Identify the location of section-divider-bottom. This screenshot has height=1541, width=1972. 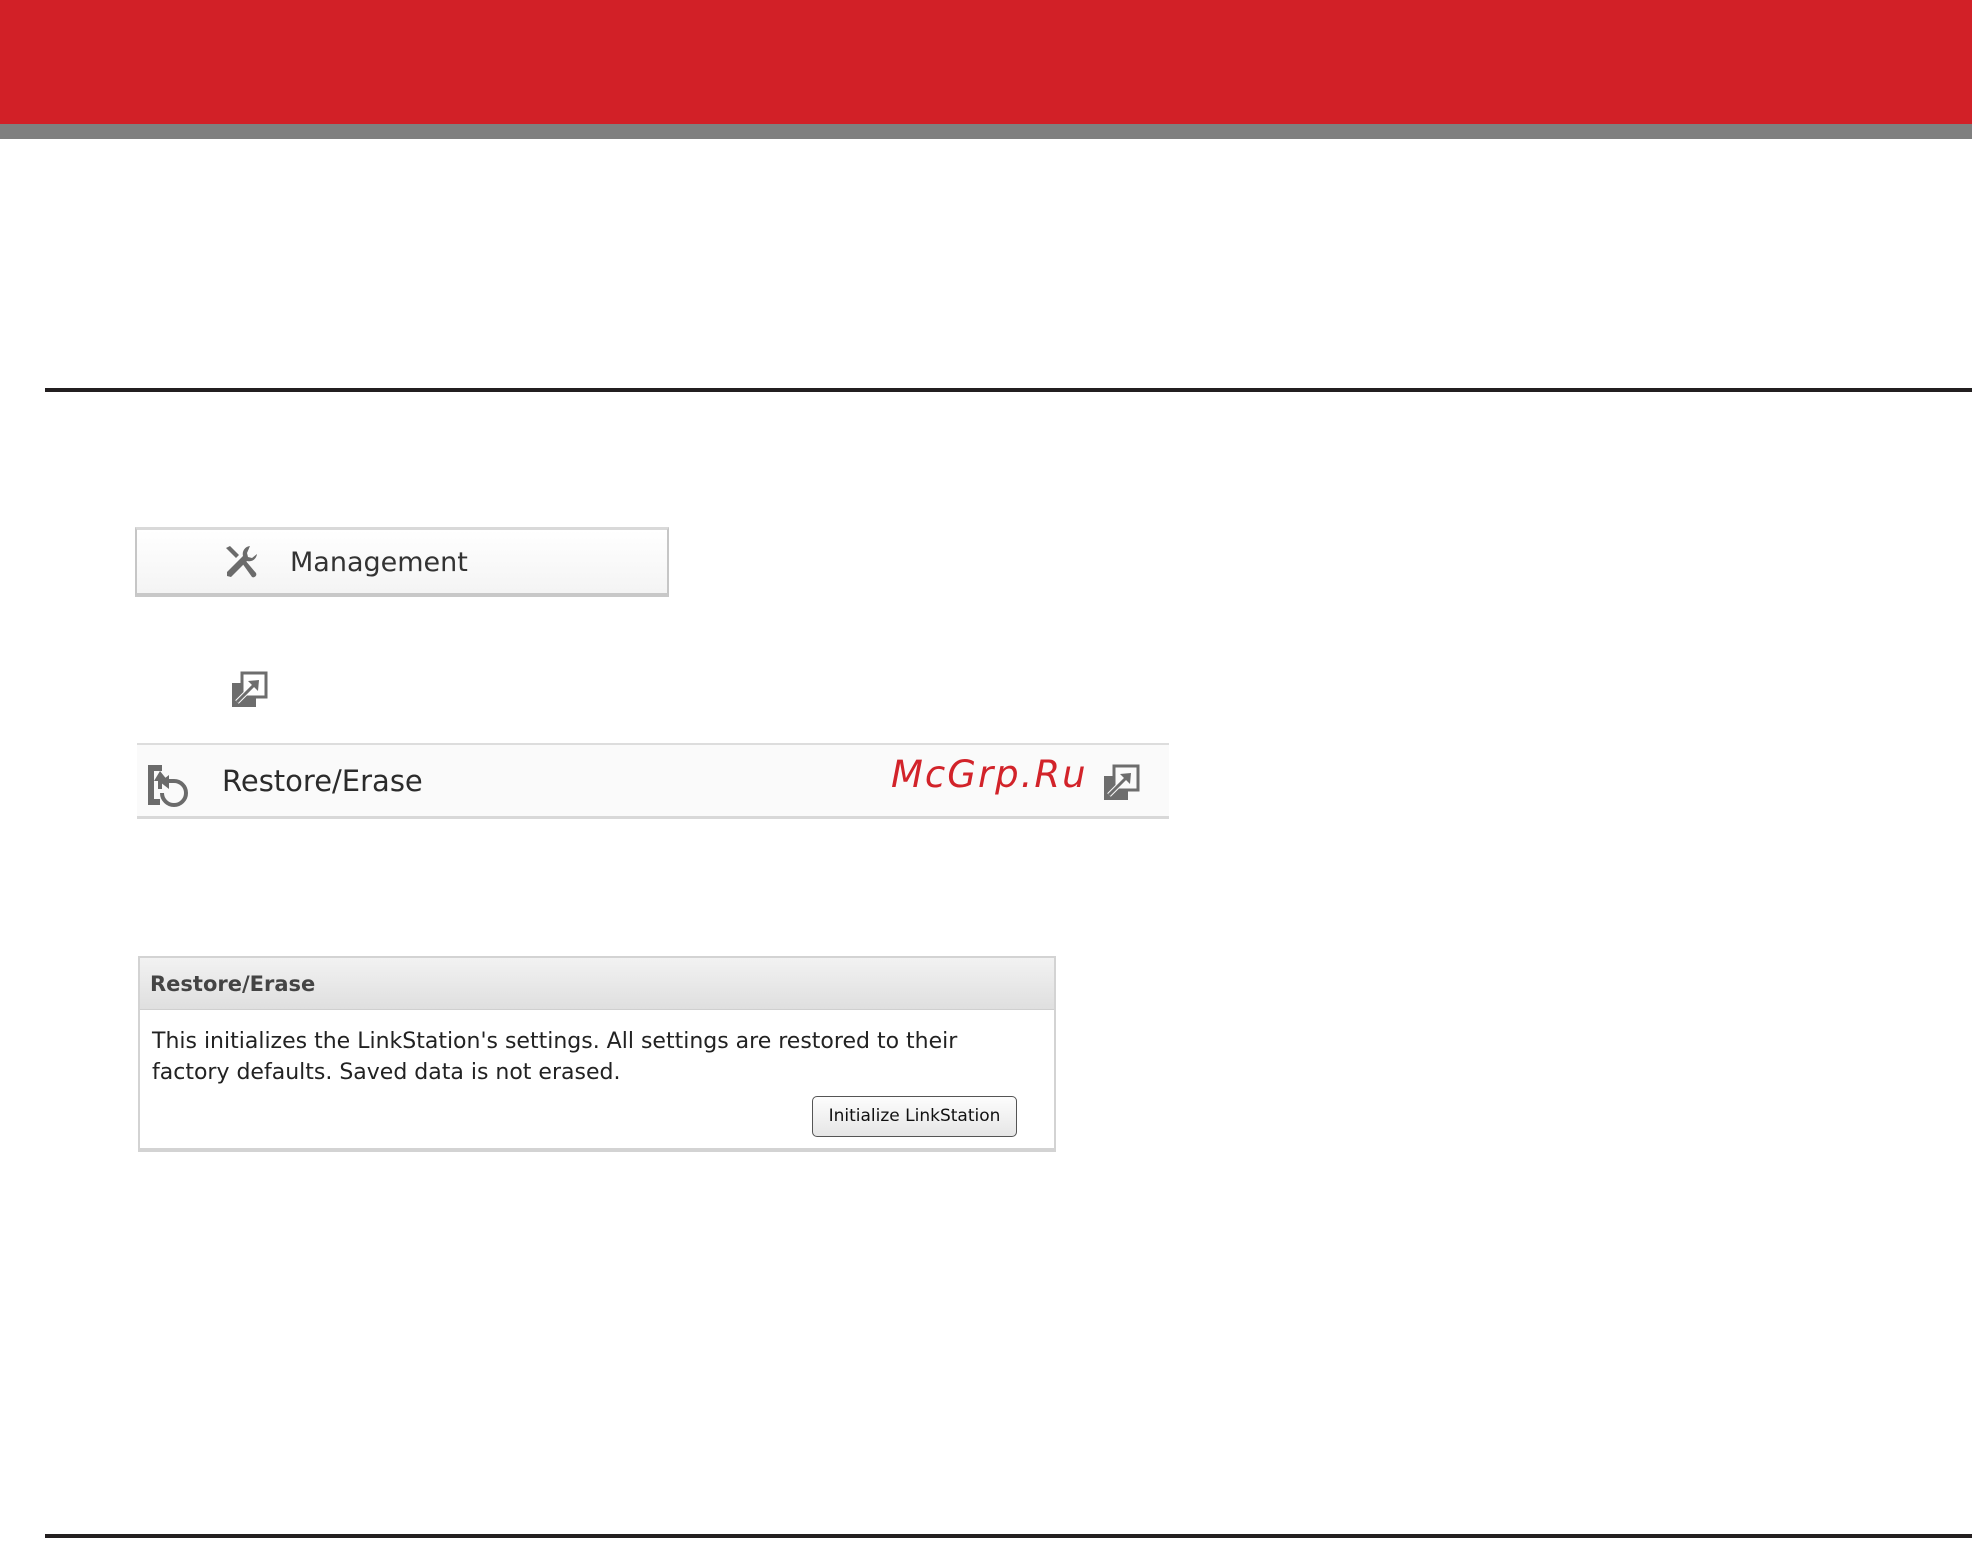
(1008, 1536).